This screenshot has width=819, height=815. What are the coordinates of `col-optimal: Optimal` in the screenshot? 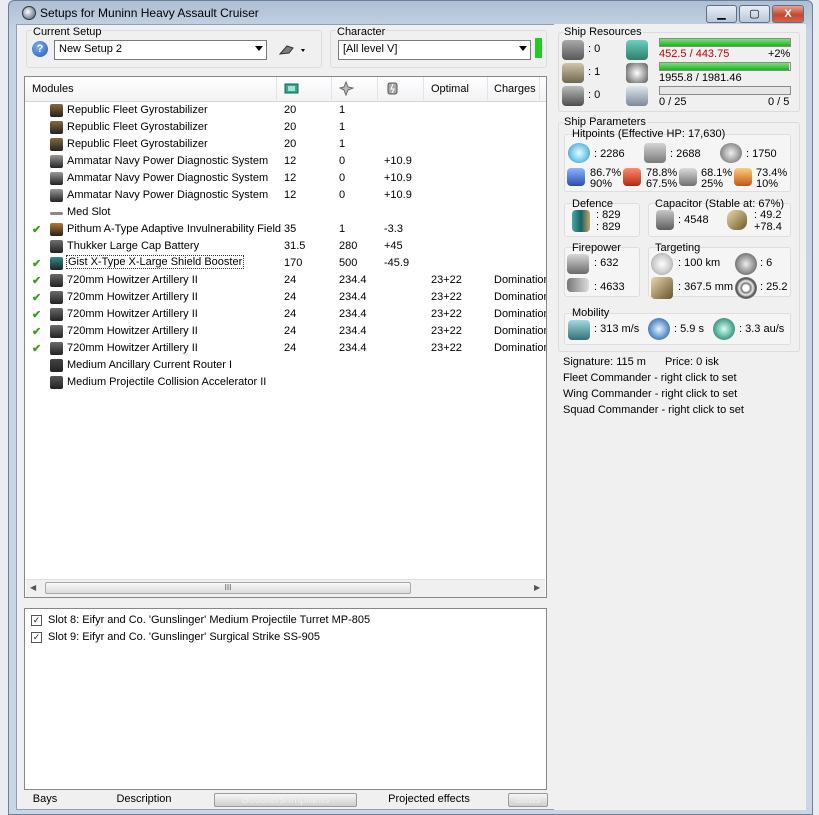 It's located at (450, 89).